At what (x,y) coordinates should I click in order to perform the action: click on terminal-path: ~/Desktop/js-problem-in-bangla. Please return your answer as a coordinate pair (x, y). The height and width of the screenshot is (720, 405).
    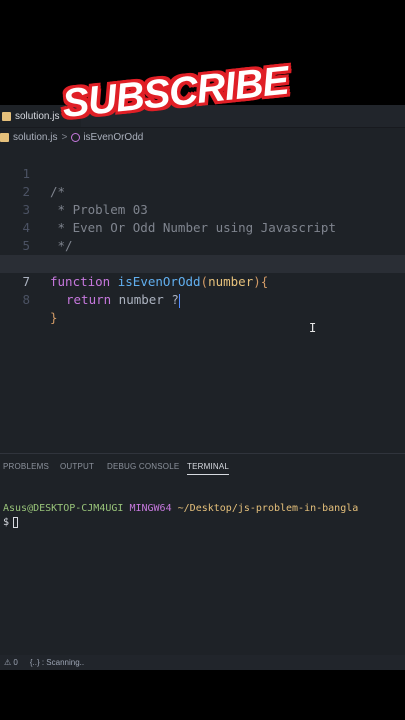
    Looking at the image, I should click on (268, 508).